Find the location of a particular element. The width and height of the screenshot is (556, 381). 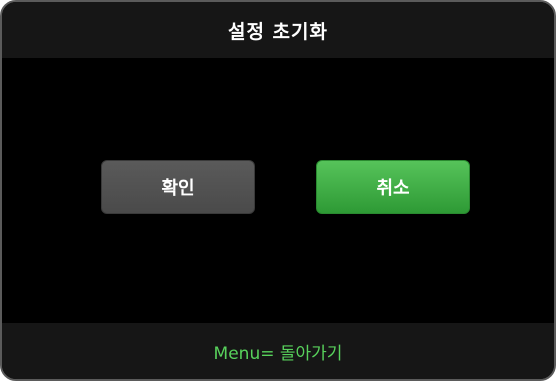

dialog-title: 설정 초기화 is located at coordinates (277, 31).